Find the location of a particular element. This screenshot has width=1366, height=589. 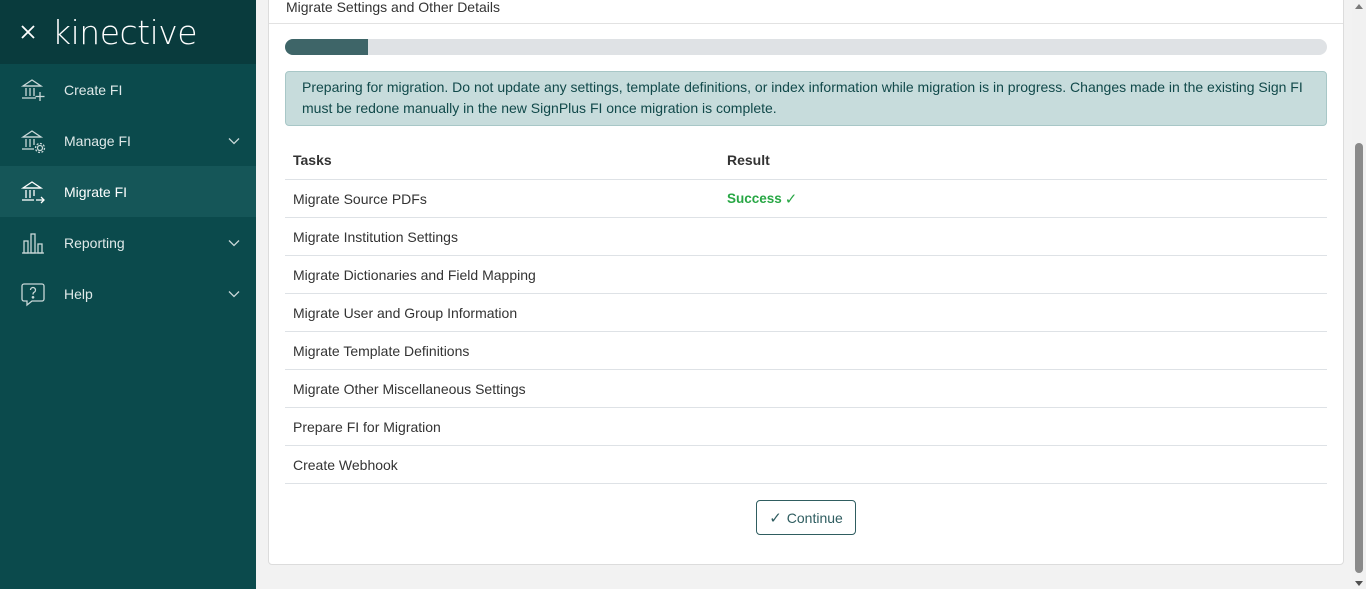

task-name: Migrate Other Miscellaneous Settings is located at coordinates (502, 388).